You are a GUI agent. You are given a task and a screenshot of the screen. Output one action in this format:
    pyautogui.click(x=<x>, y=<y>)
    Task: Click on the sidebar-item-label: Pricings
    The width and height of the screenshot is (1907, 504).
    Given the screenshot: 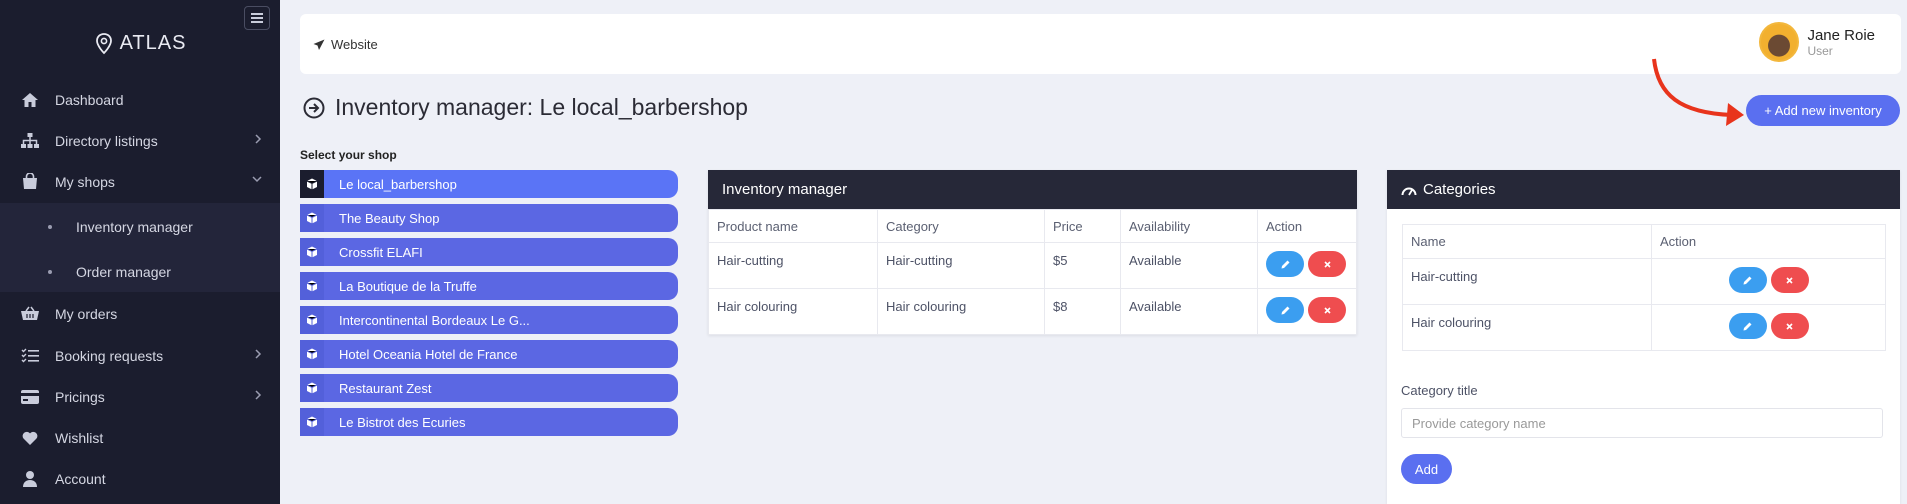 What is the action you would take?
    pyautogui.click(x=80, y=396)
    